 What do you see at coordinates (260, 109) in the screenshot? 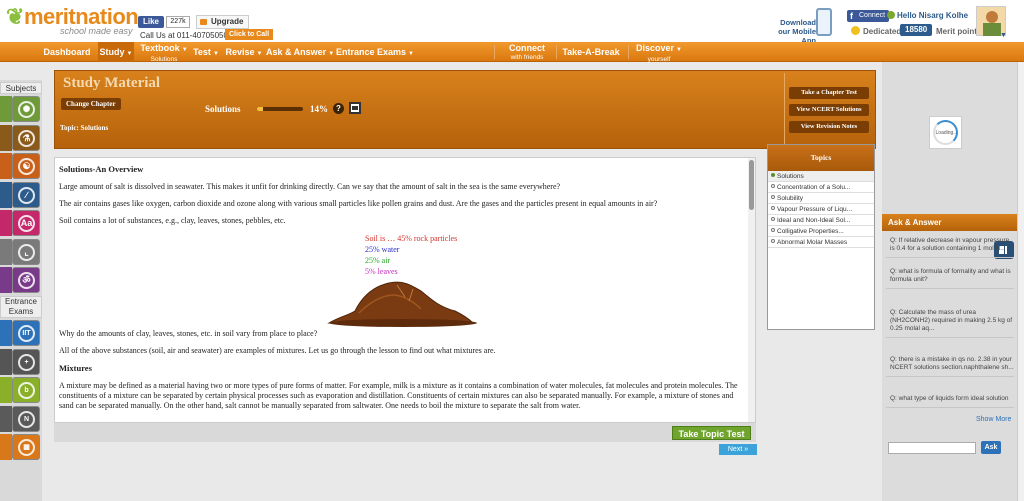
I see `progress-fill` at bounding box center [260, 109].